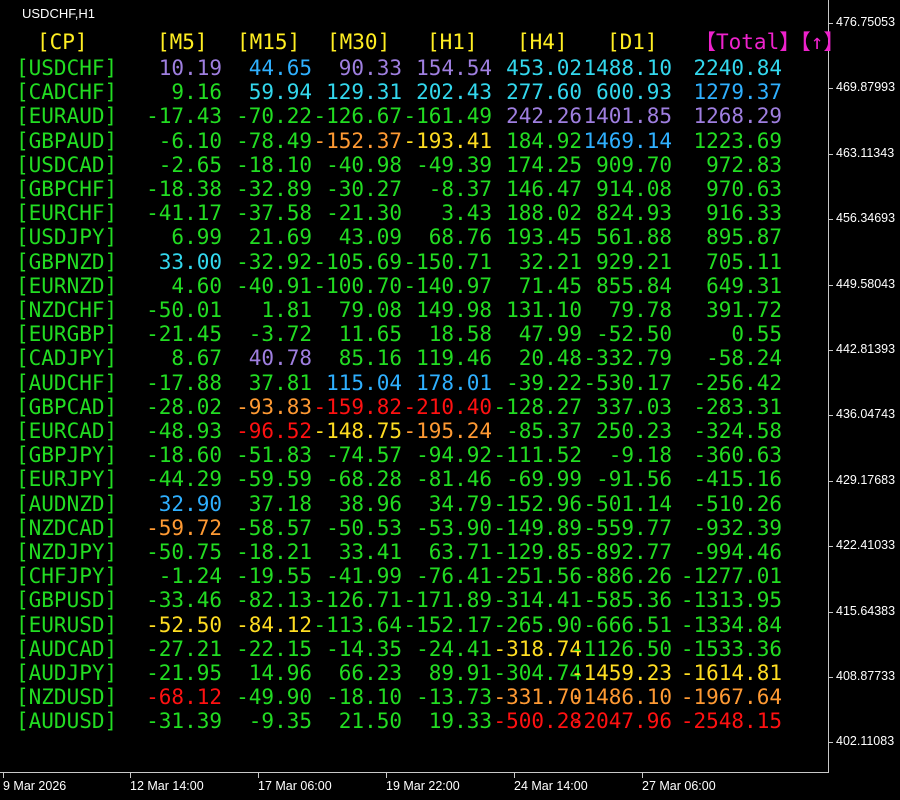  Describe the element at coordinates (627, 382) in the screenshot. I see `value-cell: -530.17` at that location.